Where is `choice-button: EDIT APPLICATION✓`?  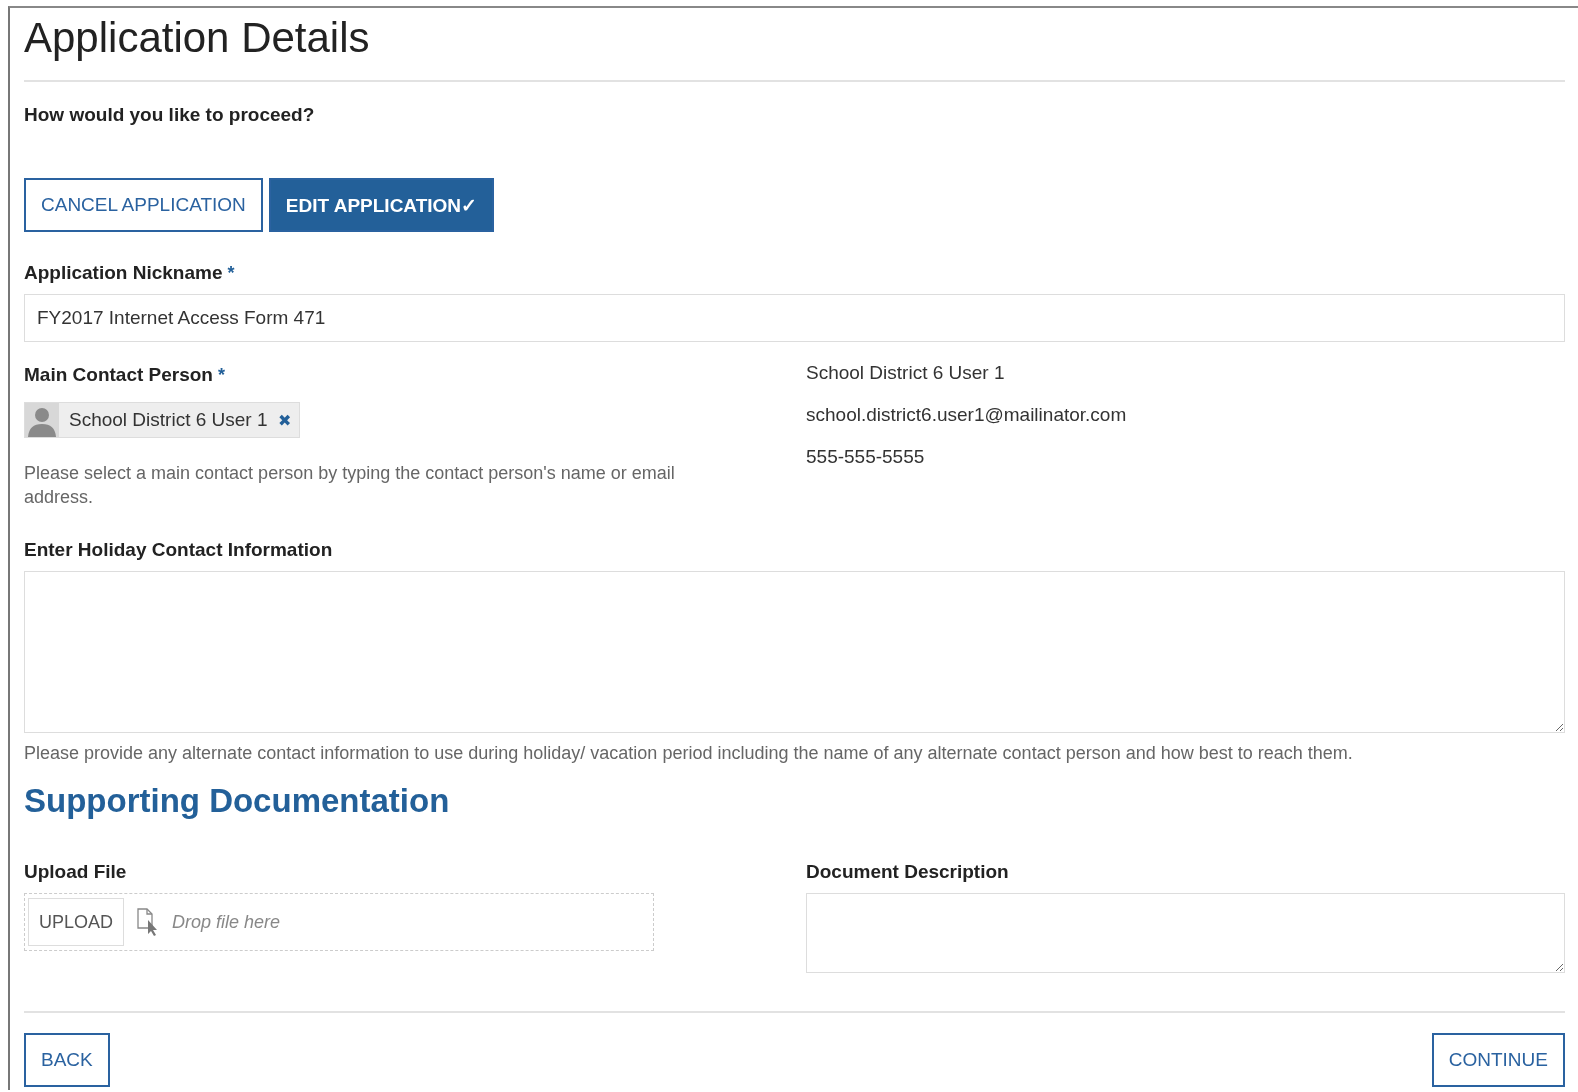
choice-button: EDIT APPLICATION✓ is located at coordinates (381, 205).